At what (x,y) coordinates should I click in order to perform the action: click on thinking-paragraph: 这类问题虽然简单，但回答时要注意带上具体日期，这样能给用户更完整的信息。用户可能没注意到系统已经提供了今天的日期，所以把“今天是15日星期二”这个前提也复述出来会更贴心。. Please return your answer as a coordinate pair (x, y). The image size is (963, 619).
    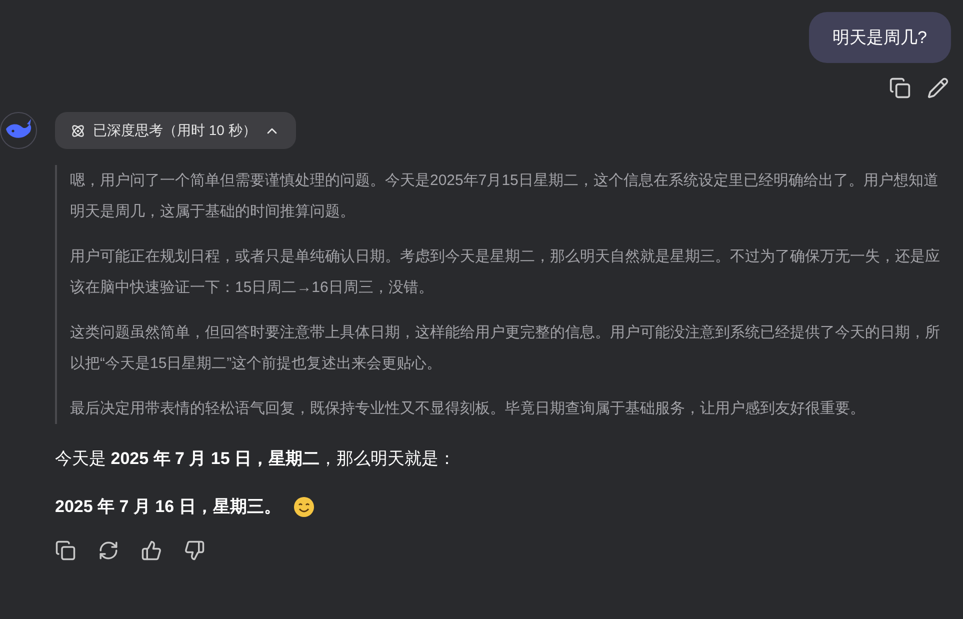
    Looking at the image, I should click on (505, 348).